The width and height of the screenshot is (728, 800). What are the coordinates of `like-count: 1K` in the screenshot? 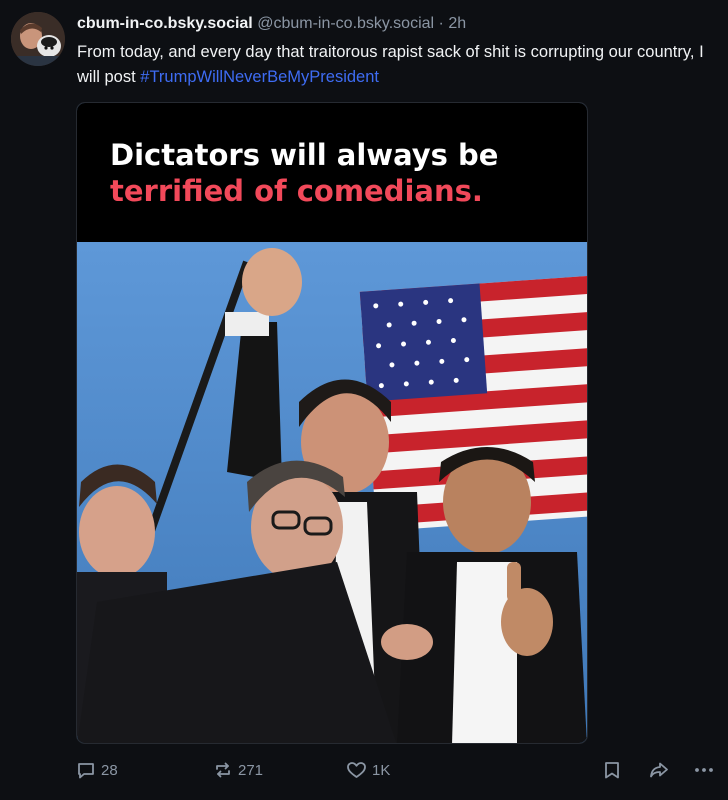 It's located at (381, 770).